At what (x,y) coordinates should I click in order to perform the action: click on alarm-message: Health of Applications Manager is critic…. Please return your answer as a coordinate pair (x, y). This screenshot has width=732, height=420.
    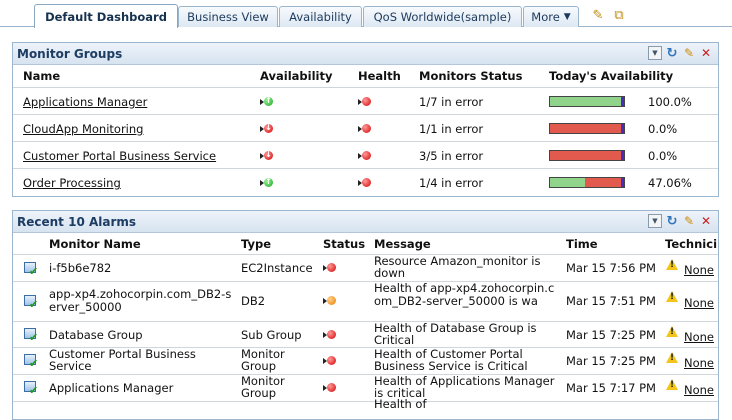
    Looking at the image, I should click on (466, 387).